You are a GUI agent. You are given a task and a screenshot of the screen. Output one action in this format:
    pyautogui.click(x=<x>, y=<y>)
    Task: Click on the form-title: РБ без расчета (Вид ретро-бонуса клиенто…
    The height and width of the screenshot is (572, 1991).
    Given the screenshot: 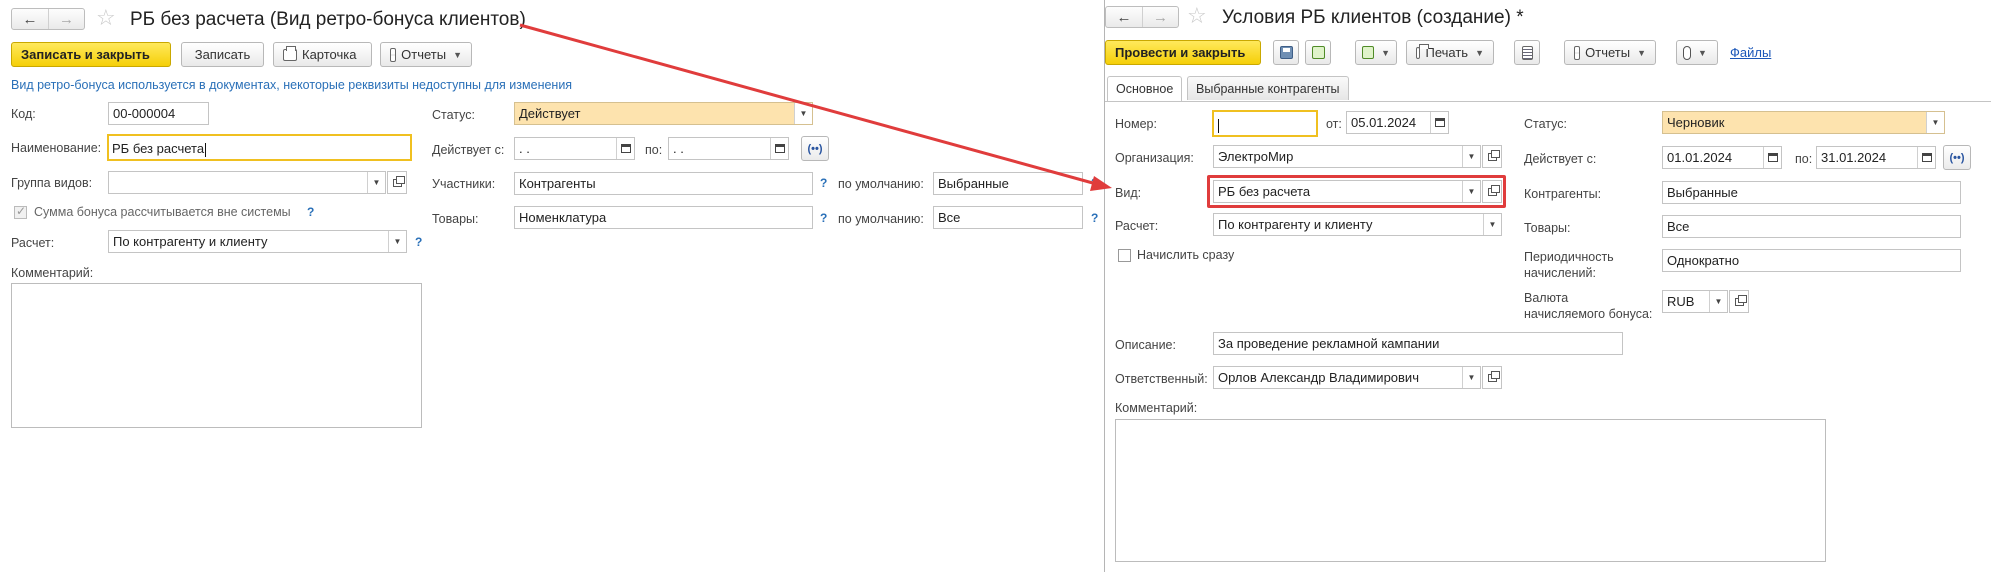 What is the action you would take?
    pyautogui.click(x=328, y=19)
    